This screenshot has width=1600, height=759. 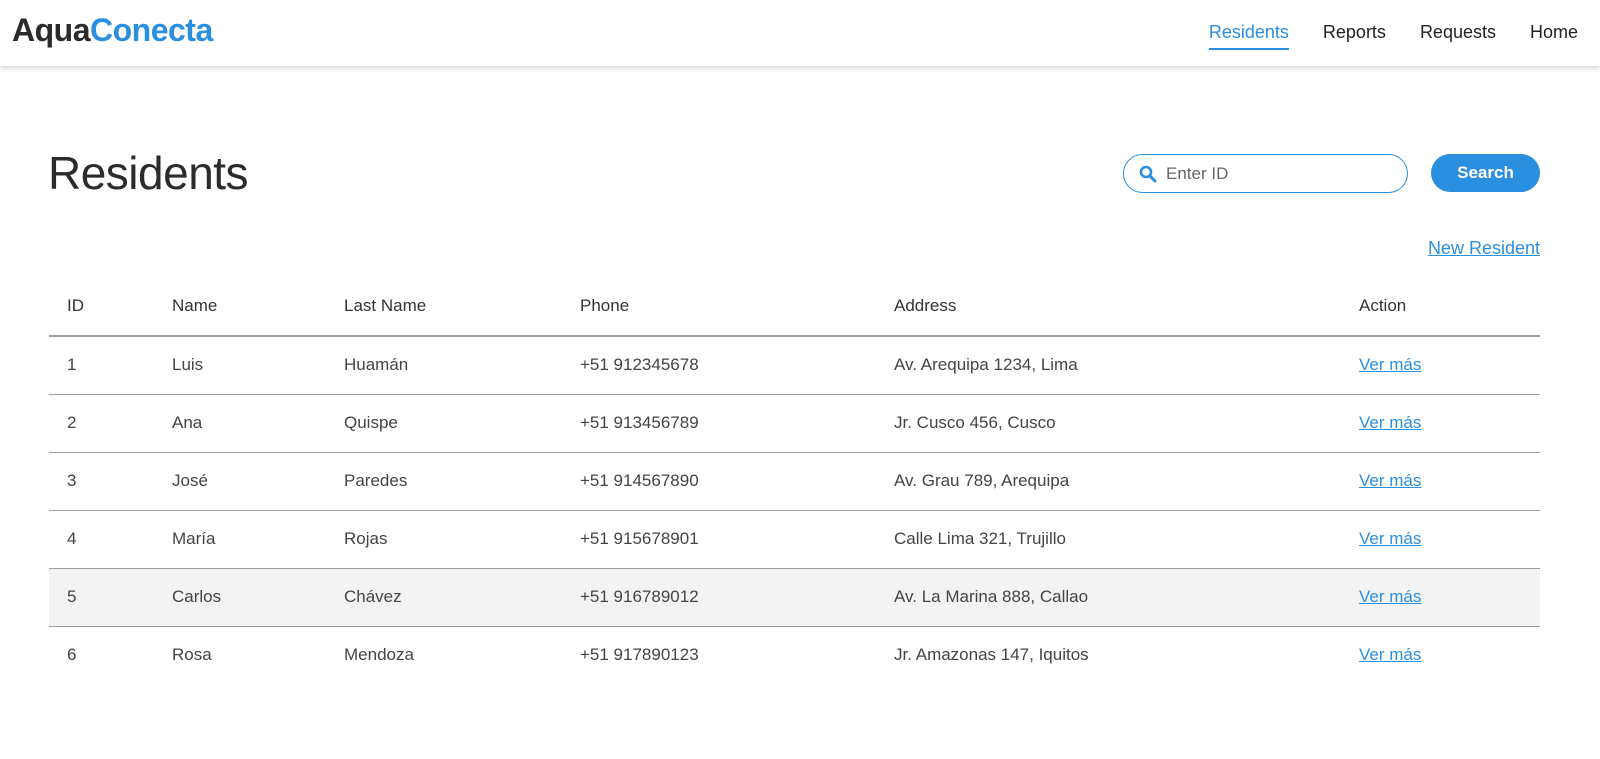 I want to click on column-header-phone: Phone, so click(x=719, y=307).